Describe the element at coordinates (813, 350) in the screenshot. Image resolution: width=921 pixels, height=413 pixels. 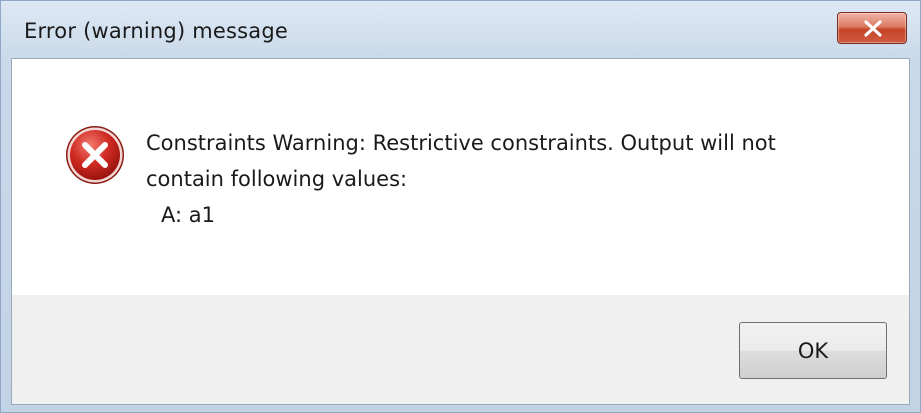
I see `ok-button: OK` at that location.